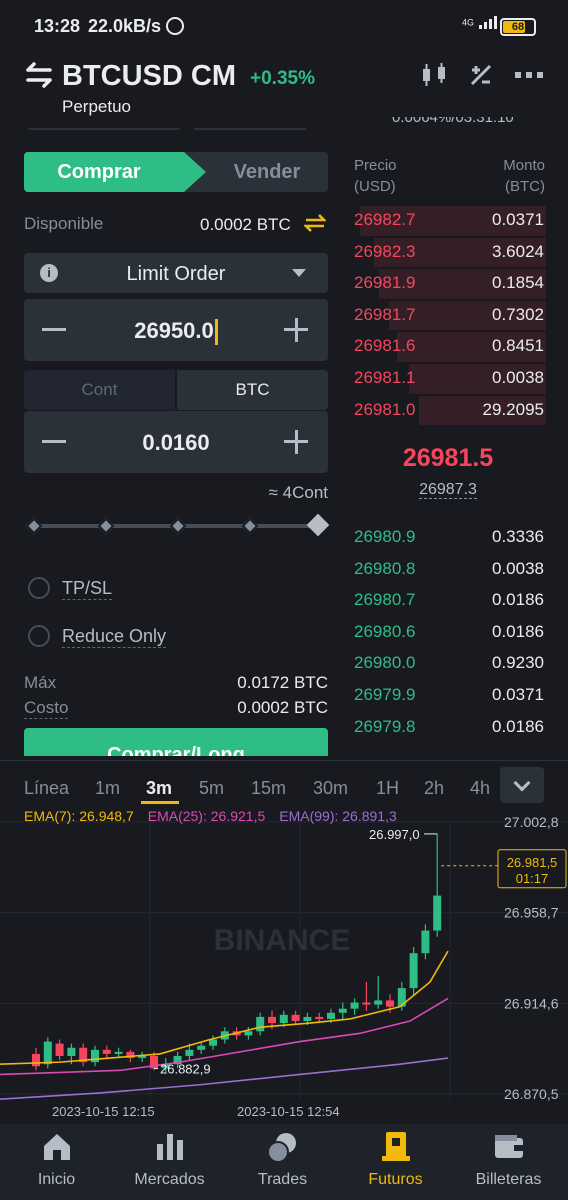 This screenshot has width=568, height=1200. I want to click on y-tick-label: 26.958,7, so click(531, 913).